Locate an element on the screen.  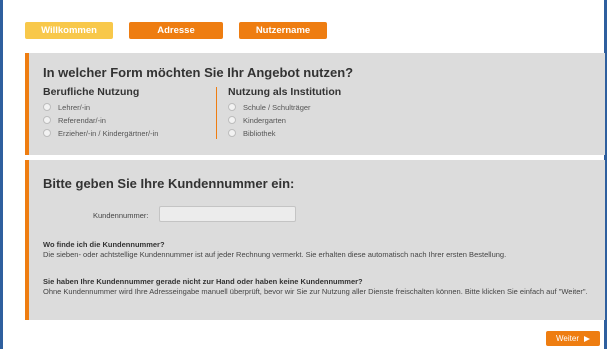
radio-erzieher: Erzieher/-in / Kindergärtner/-in is located at coordinates (100, 133).